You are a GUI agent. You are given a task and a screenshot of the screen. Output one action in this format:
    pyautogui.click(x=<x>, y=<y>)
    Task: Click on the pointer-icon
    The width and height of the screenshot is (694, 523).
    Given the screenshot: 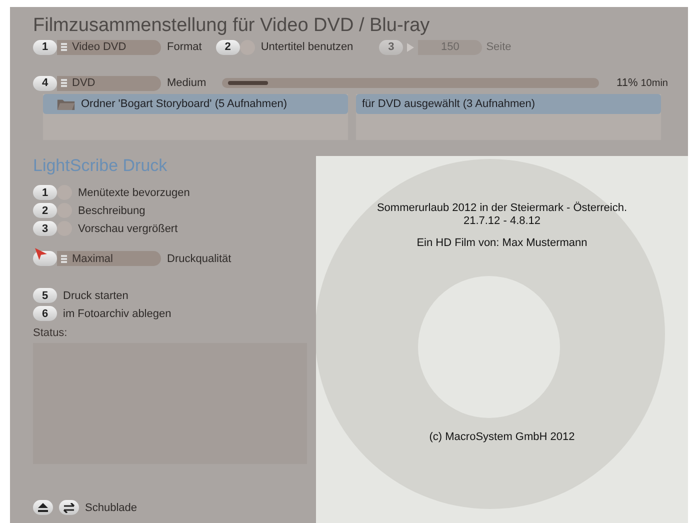 What is the action you would take?
    pyautogui.click(x=41, y=254)
    